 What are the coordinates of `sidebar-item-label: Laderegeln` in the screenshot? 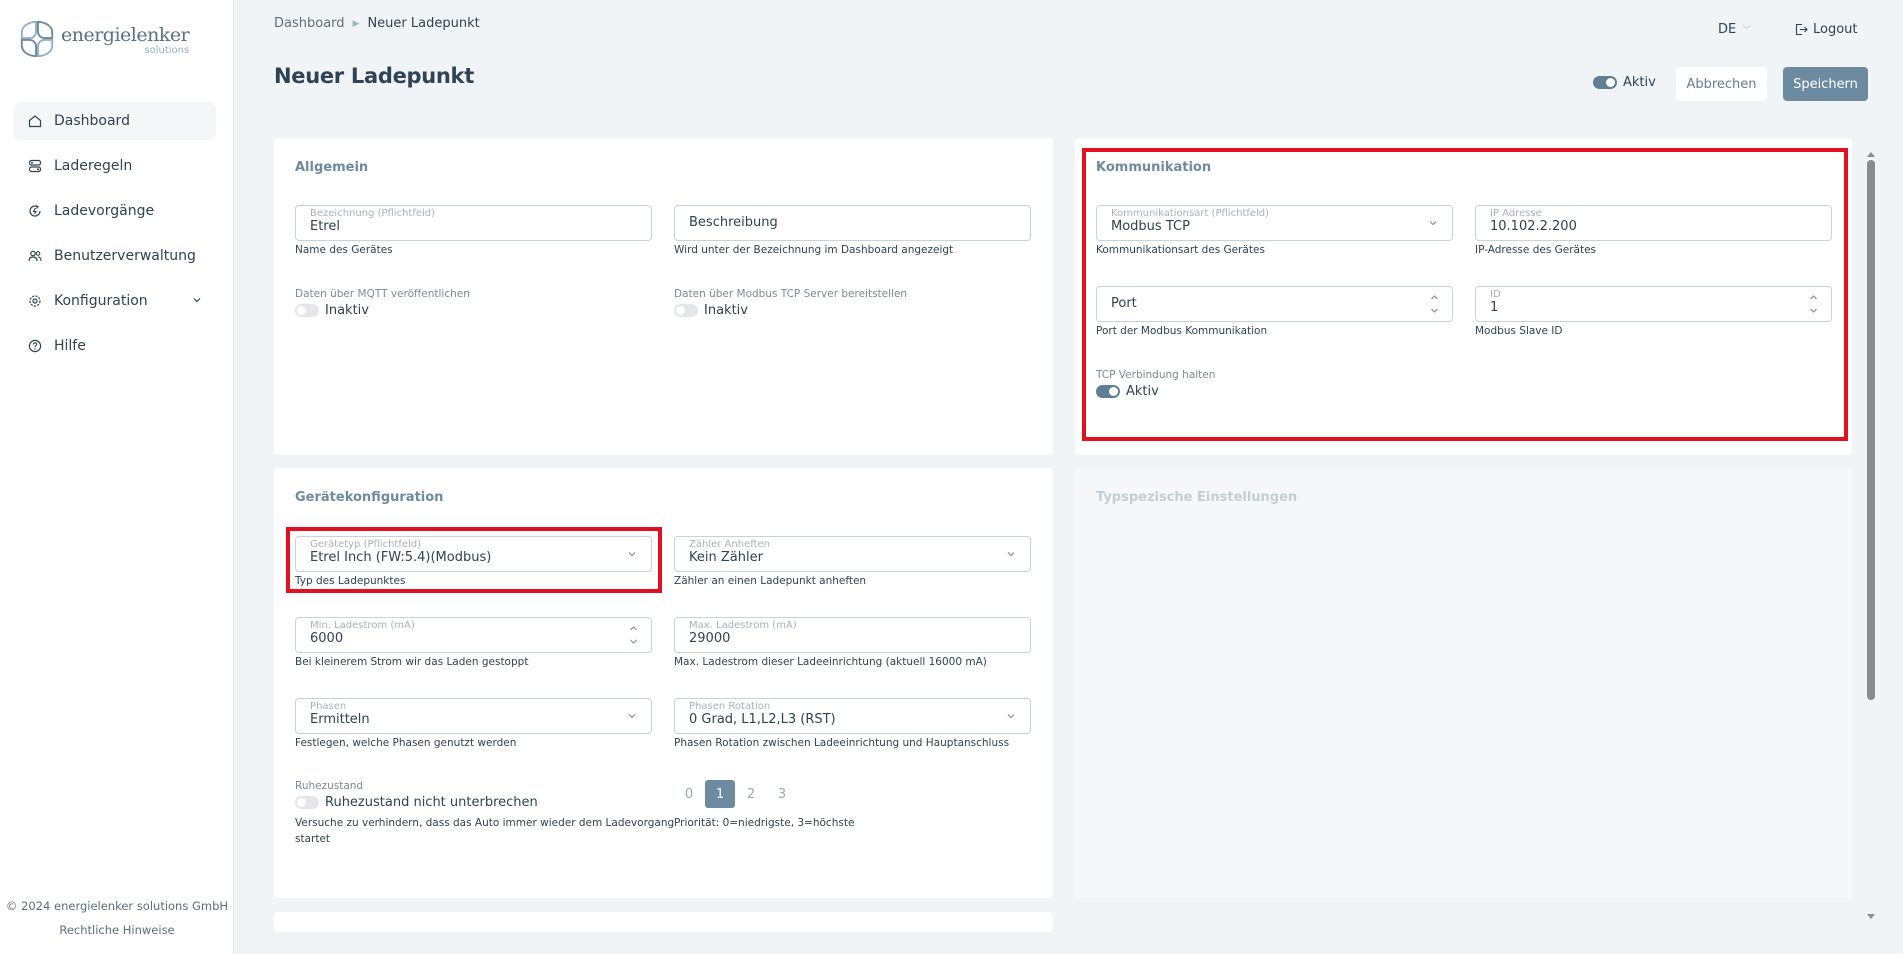 It's located at (93, 166).